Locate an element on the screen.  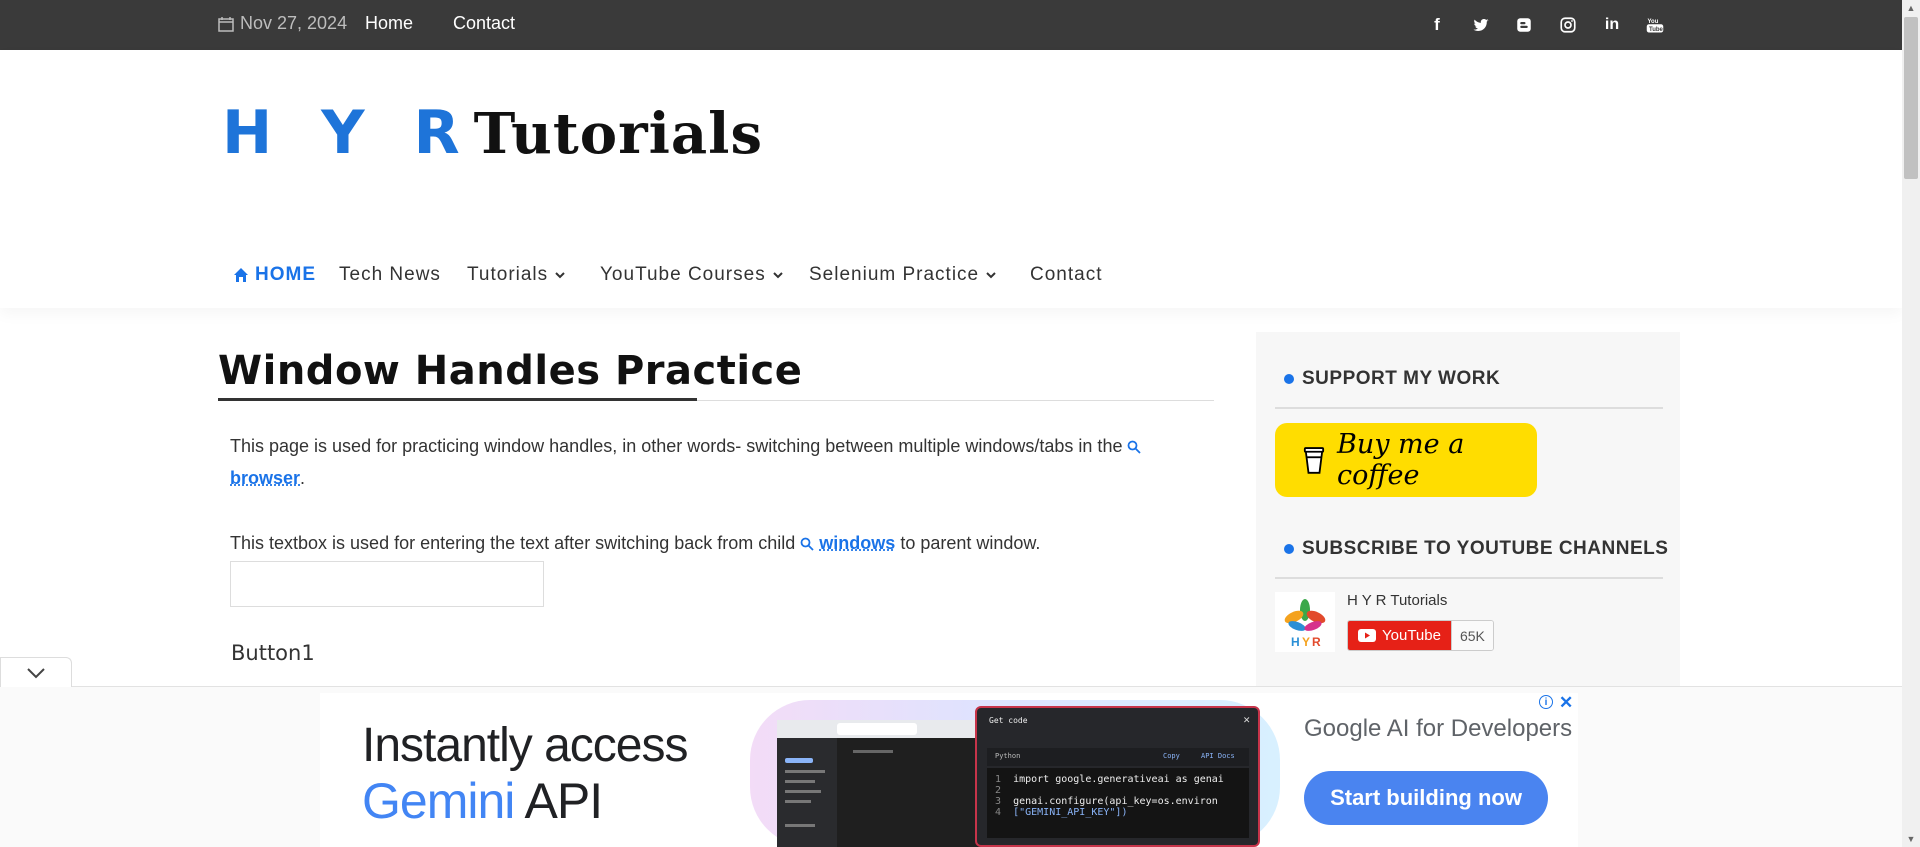
support-heading: SUPPORT MY WORK is located at coordinates (1392, 379).